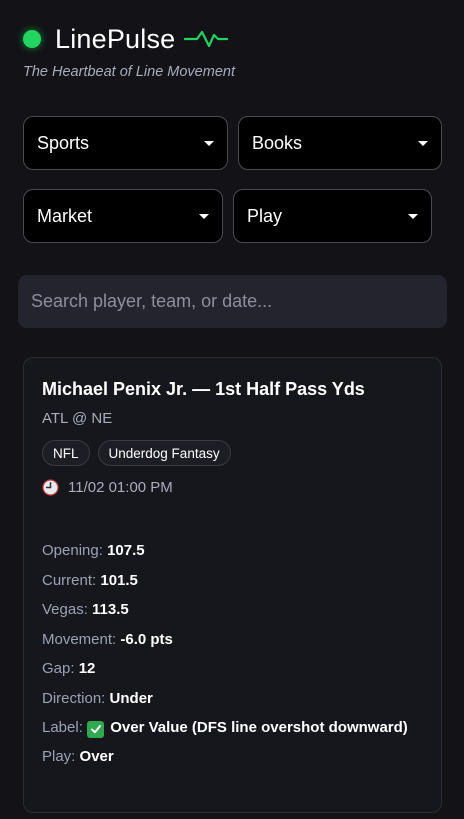 The height and width of the screenshot is (819, 464). I want to click on stat-direction: Direction: Under, so click(232, 699).